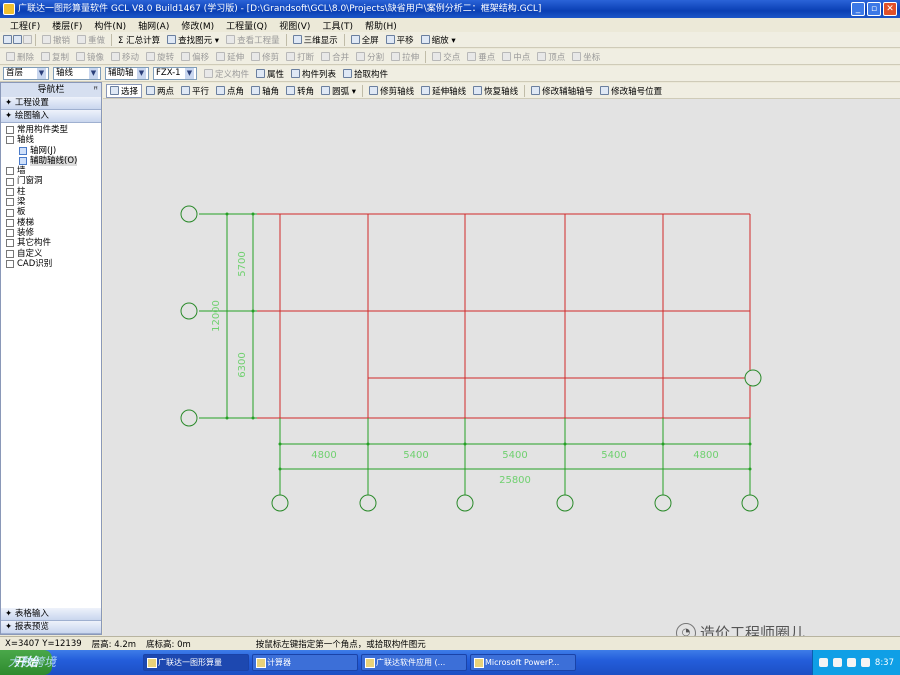  Describe the element at coordinates (90, 57) in the screenshot. I see `mirror-button: 镜像` at that location.